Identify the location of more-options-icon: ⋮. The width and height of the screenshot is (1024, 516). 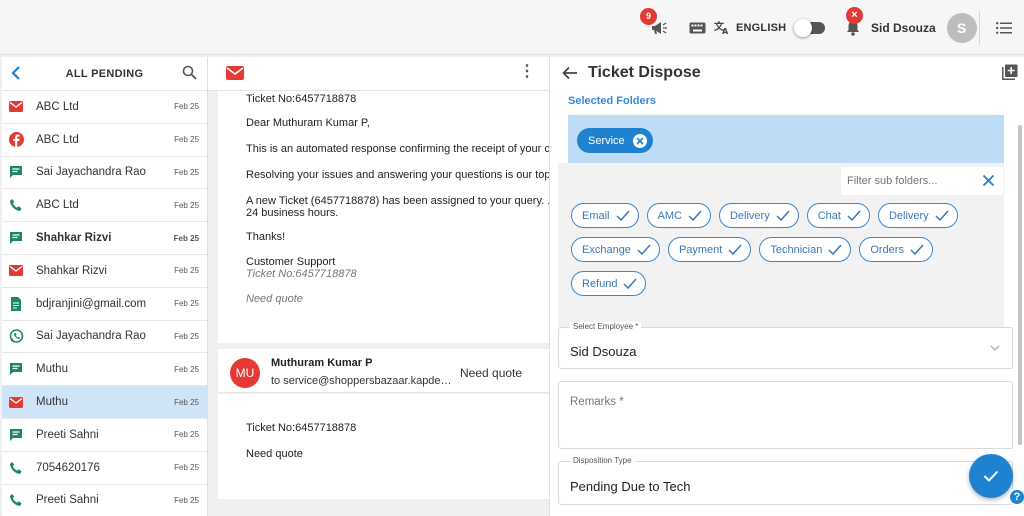
(527, 72).